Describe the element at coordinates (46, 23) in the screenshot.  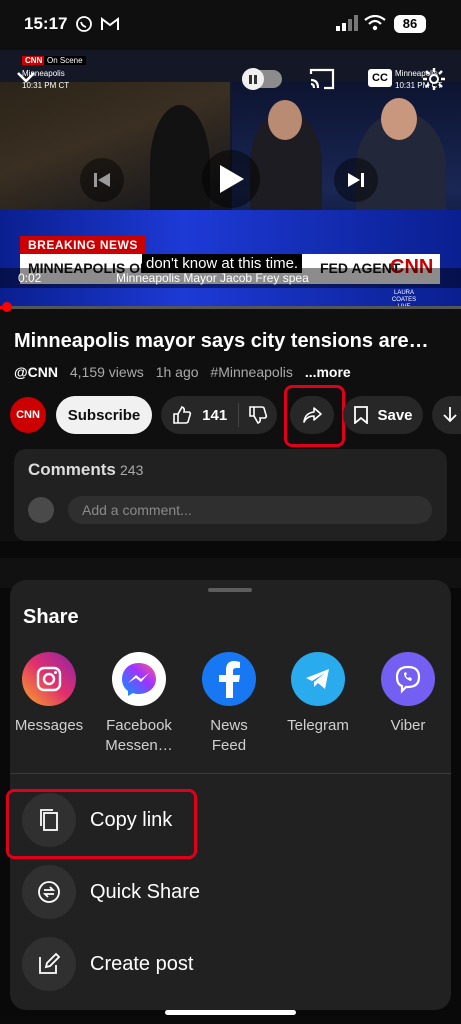
I see `status-time: 15:17` at that location.